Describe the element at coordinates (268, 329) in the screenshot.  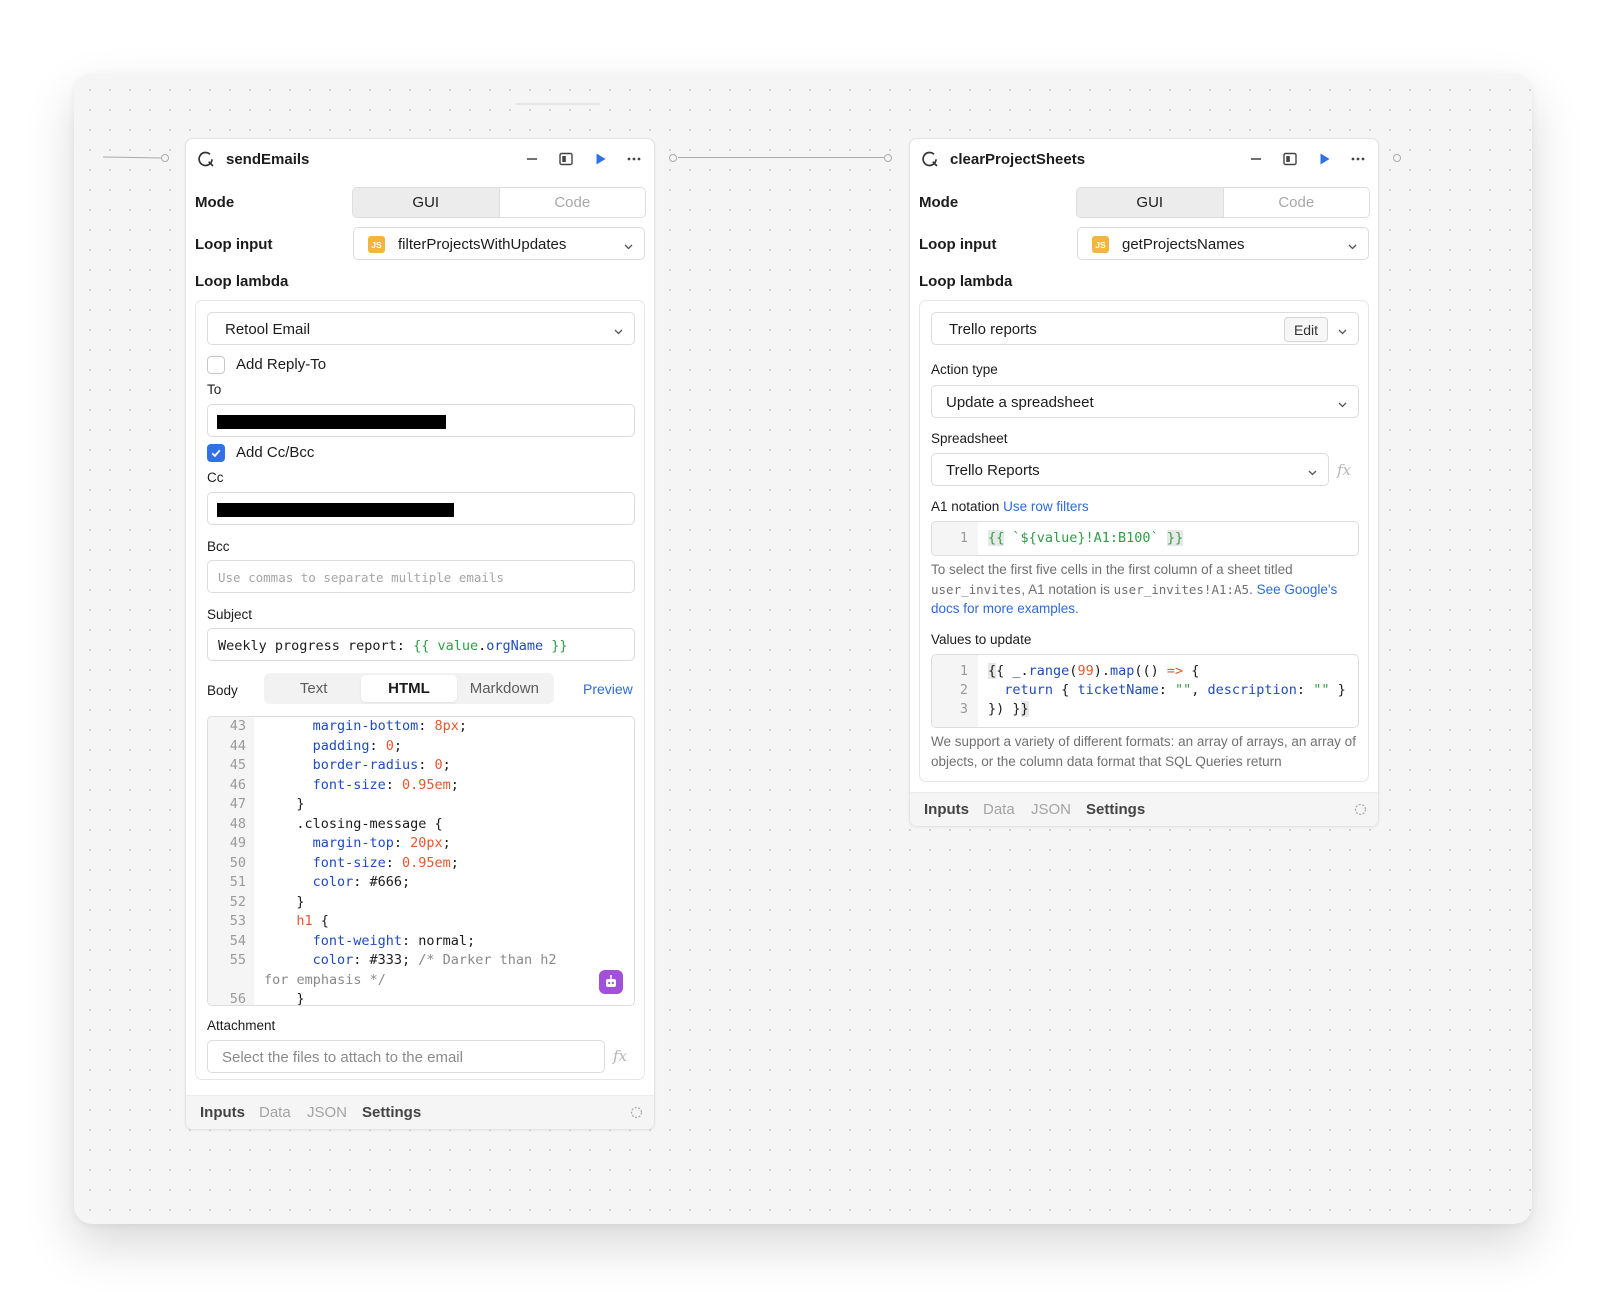
I see `resource-value: Retool Email` at that location.